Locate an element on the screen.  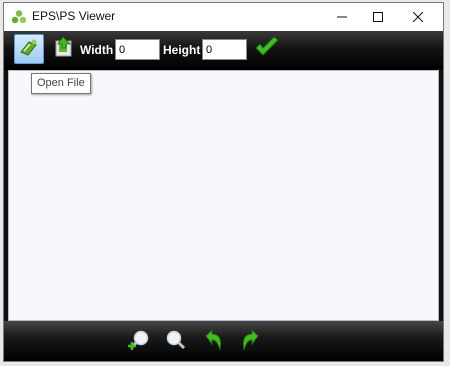
zoom-out-icon is located at coordinates (175, 342).